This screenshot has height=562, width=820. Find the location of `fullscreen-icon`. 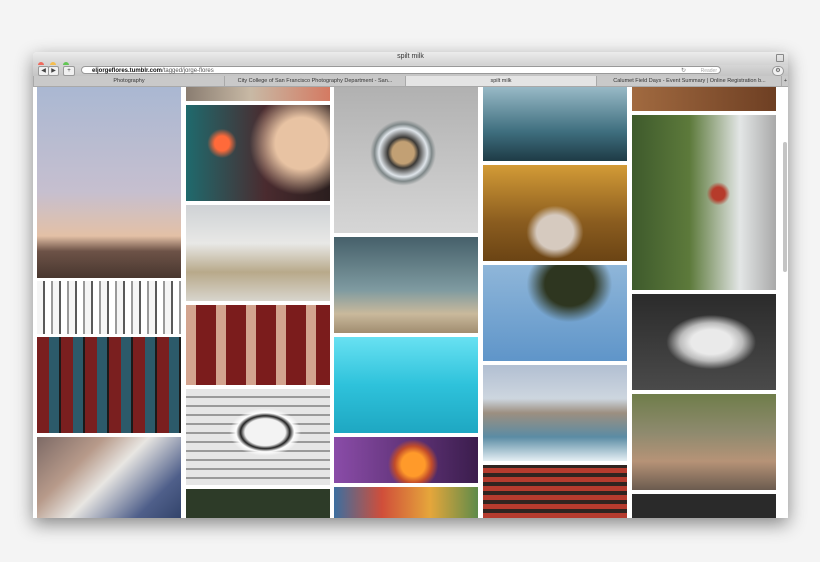

fullscreen-icon is located at coordinates (780, 58).